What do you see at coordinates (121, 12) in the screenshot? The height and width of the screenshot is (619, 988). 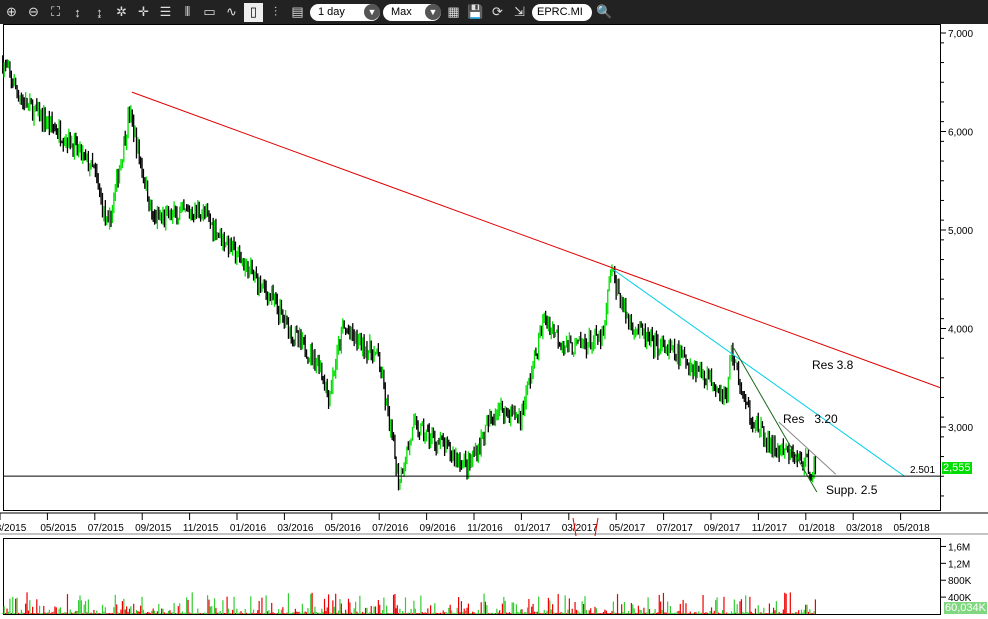 I see `reset-zoom-icon: ✲` at bounding box center [121, 12].